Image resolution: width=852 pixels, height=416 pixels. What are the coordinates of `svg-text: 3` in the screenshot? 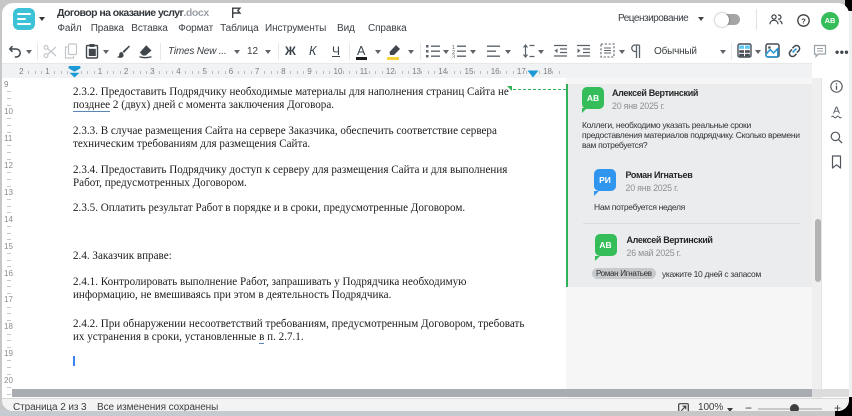 It's located at (453, 56).